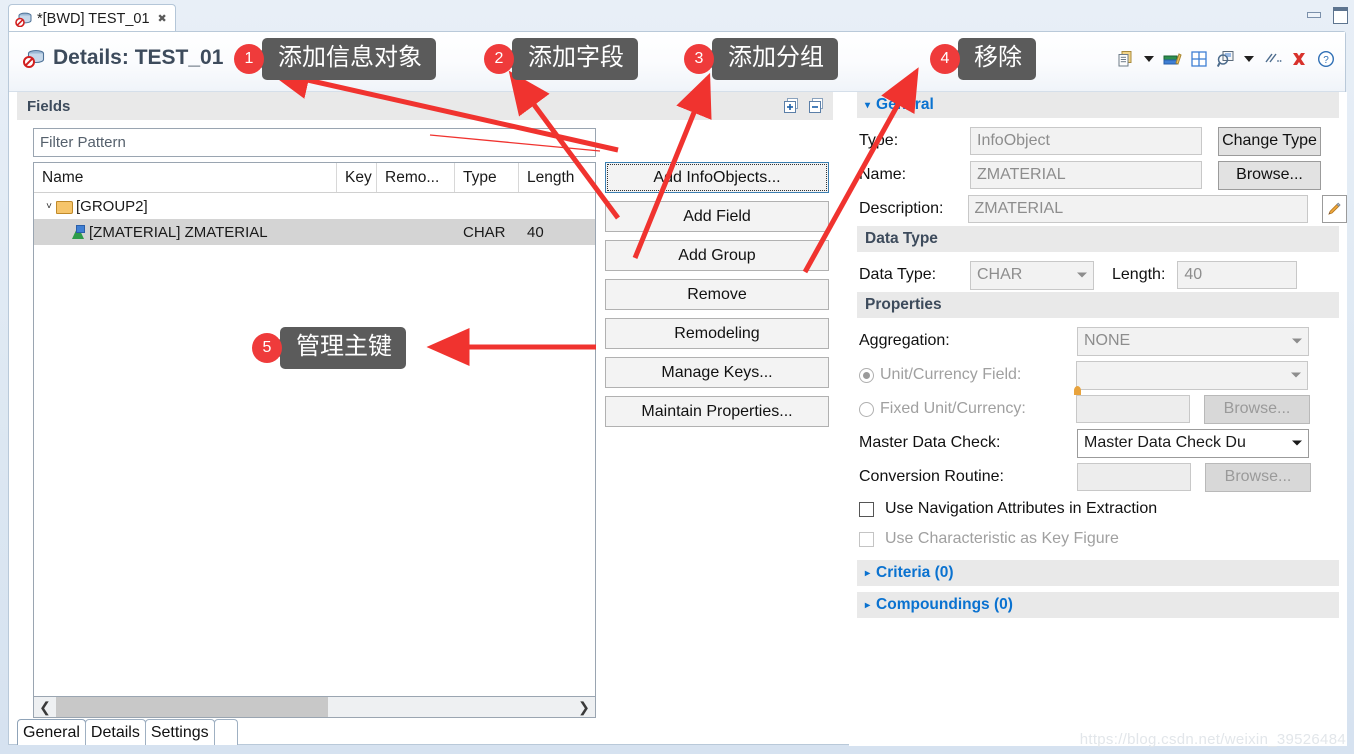 Image resolution: width=1354 pixels, height=754 pixels. I want to click on fixed-unit-label: Fixed Unit/Currency:, so click(953, 408).